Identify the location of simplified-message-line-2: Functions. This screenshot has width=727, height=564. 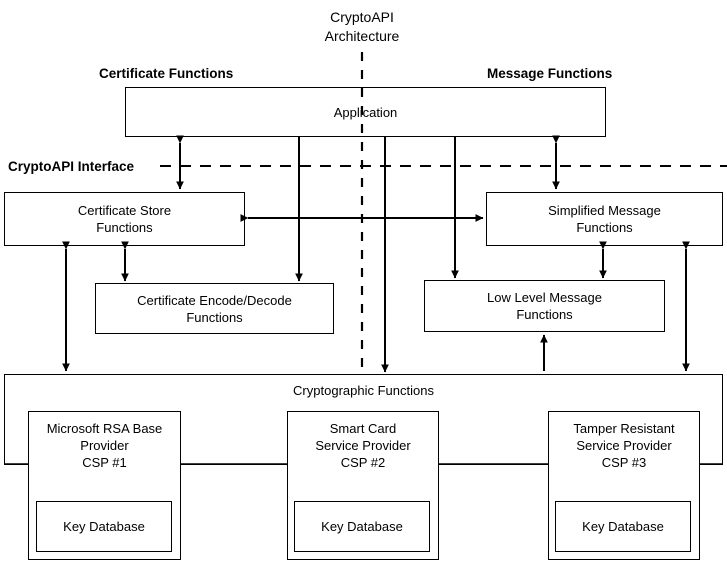
(604, 227).